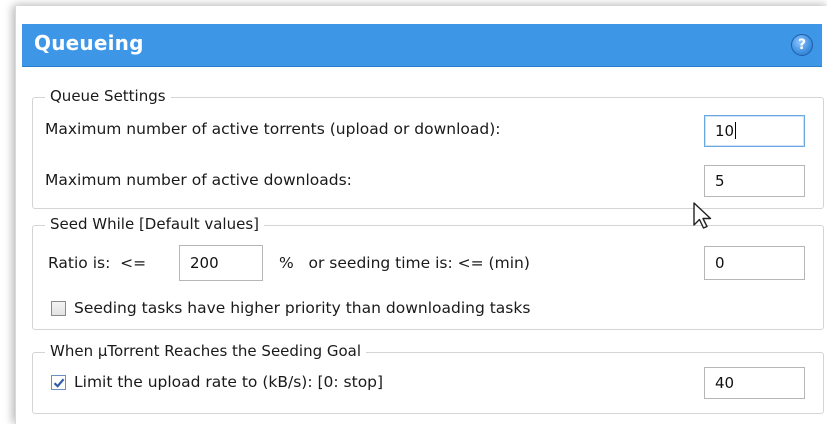 The width and height of the screenshot is (827, 424). What do you see at coordinates (702, 215) in the screenshot?
I see `mouse-cursor-icon` at bounding box center [702, 215].